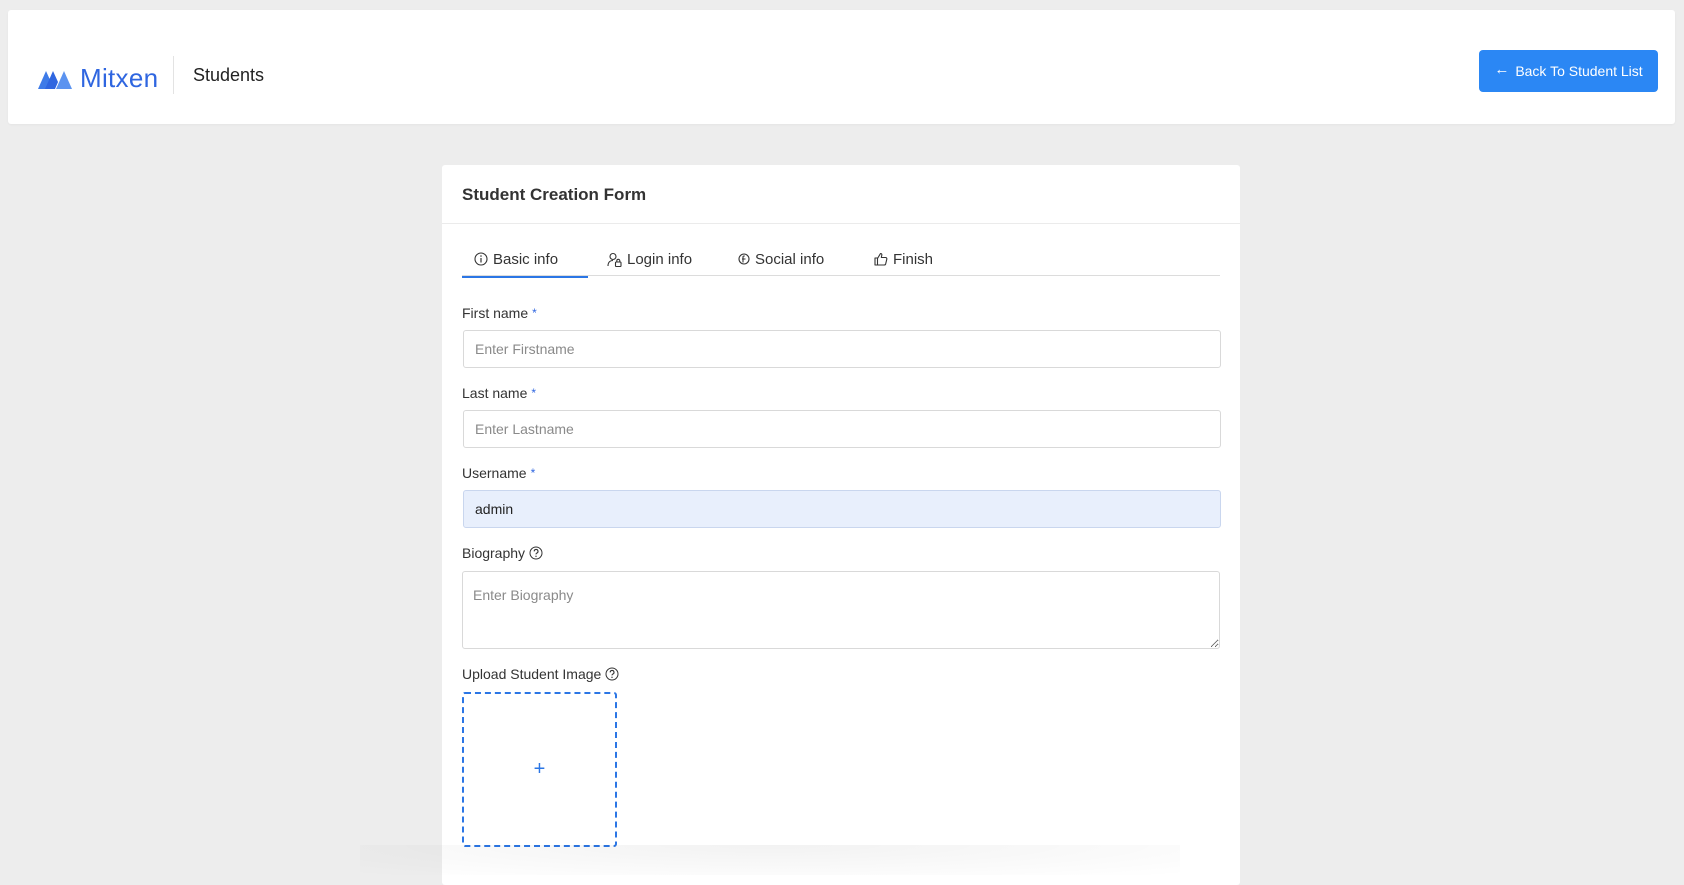 The width and height of the screenshot is (1684, 885). I want to click on image-upload-dropzone: +, so click(539, 769).